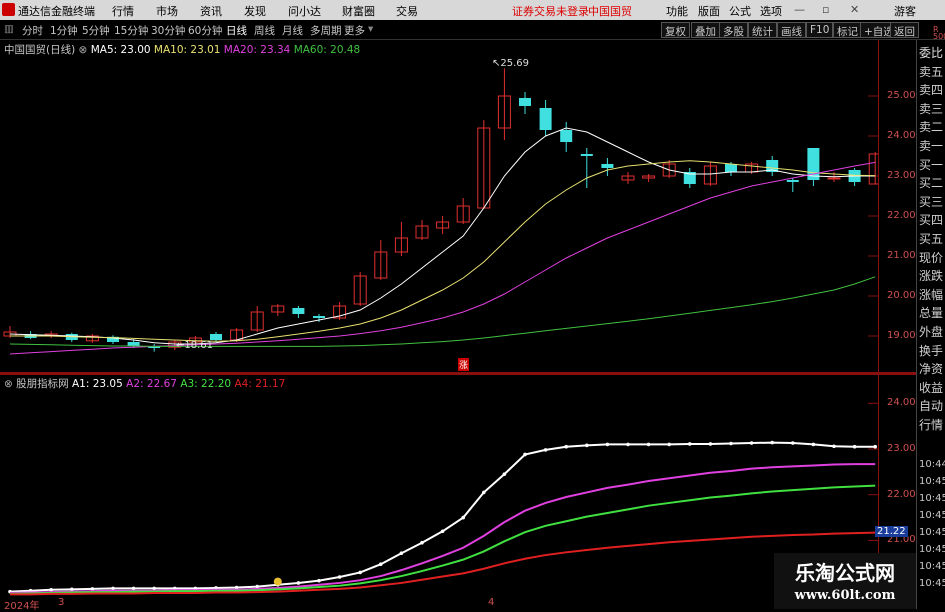  I want to click on close-icon: ✕, so click(854, 9).